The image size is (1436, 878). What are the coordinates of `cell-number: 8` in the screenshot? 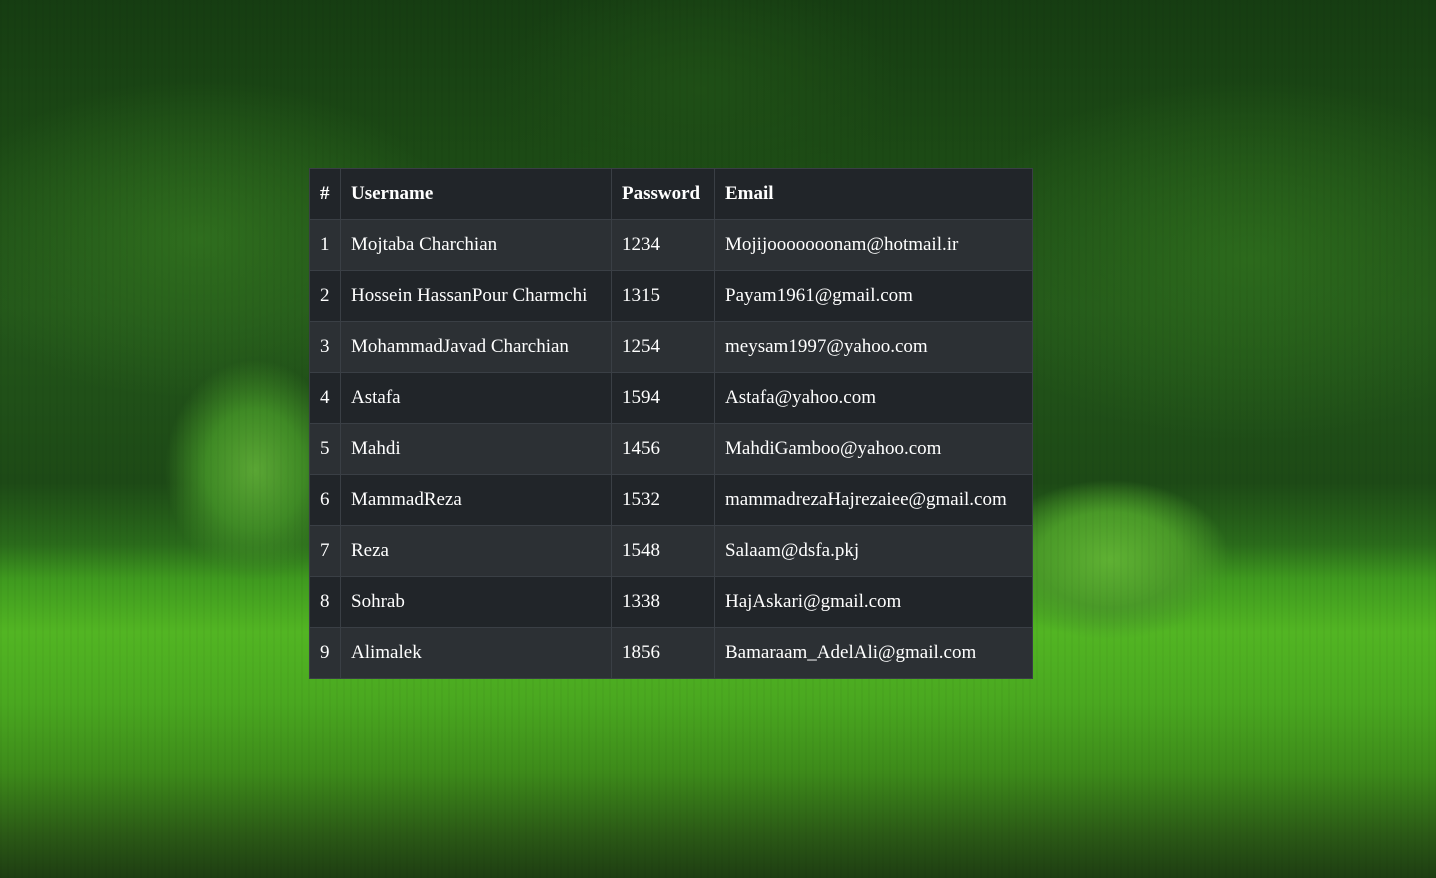 It's located at (325, 602).